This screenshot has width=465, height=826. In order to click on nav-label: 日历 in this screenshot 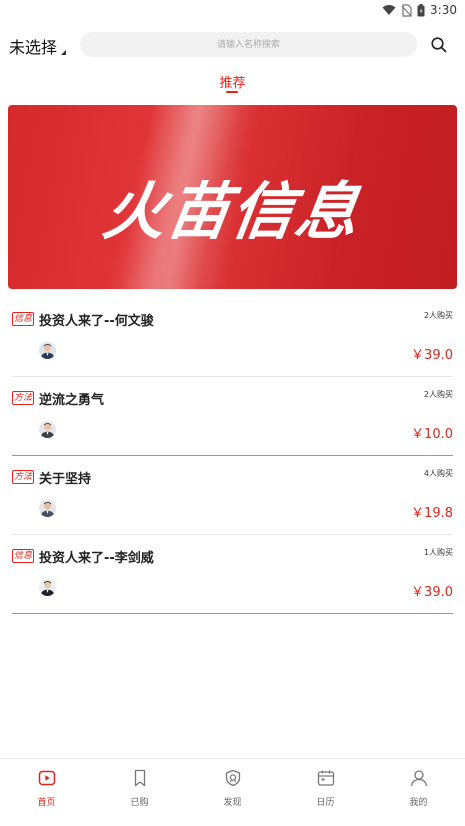, I will do `click(325, 803)`.